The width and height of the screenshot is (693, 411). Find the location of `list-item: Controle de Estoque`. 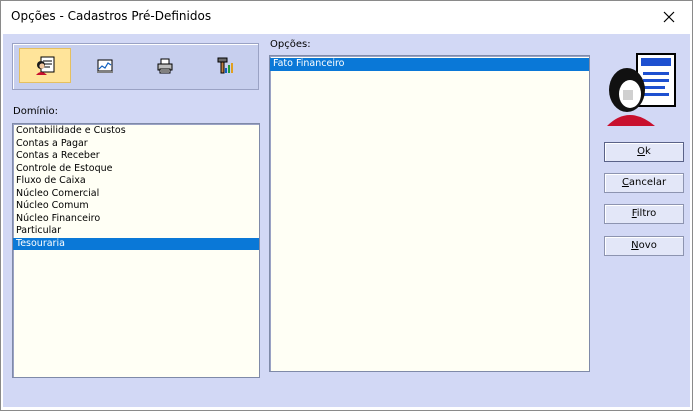

list-item: Controle de Estoque is located at coordinates (136, 169).